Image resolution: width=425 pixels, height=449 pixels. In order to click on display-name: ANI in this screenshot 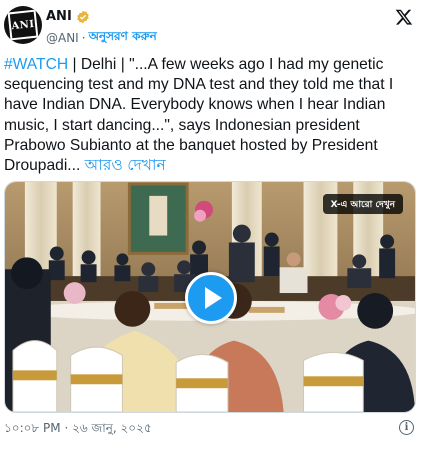, I will do `click(59, 16)`.